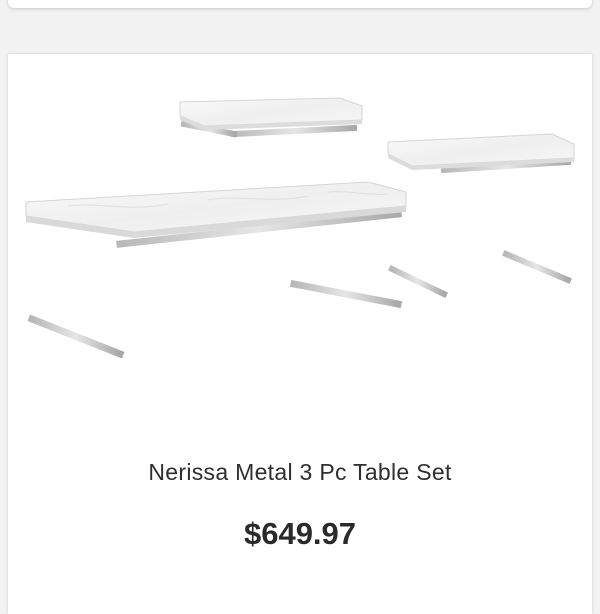  Describe the element at coordinates (481, 216) in the screenshot. I see `right-end-table` at that location.